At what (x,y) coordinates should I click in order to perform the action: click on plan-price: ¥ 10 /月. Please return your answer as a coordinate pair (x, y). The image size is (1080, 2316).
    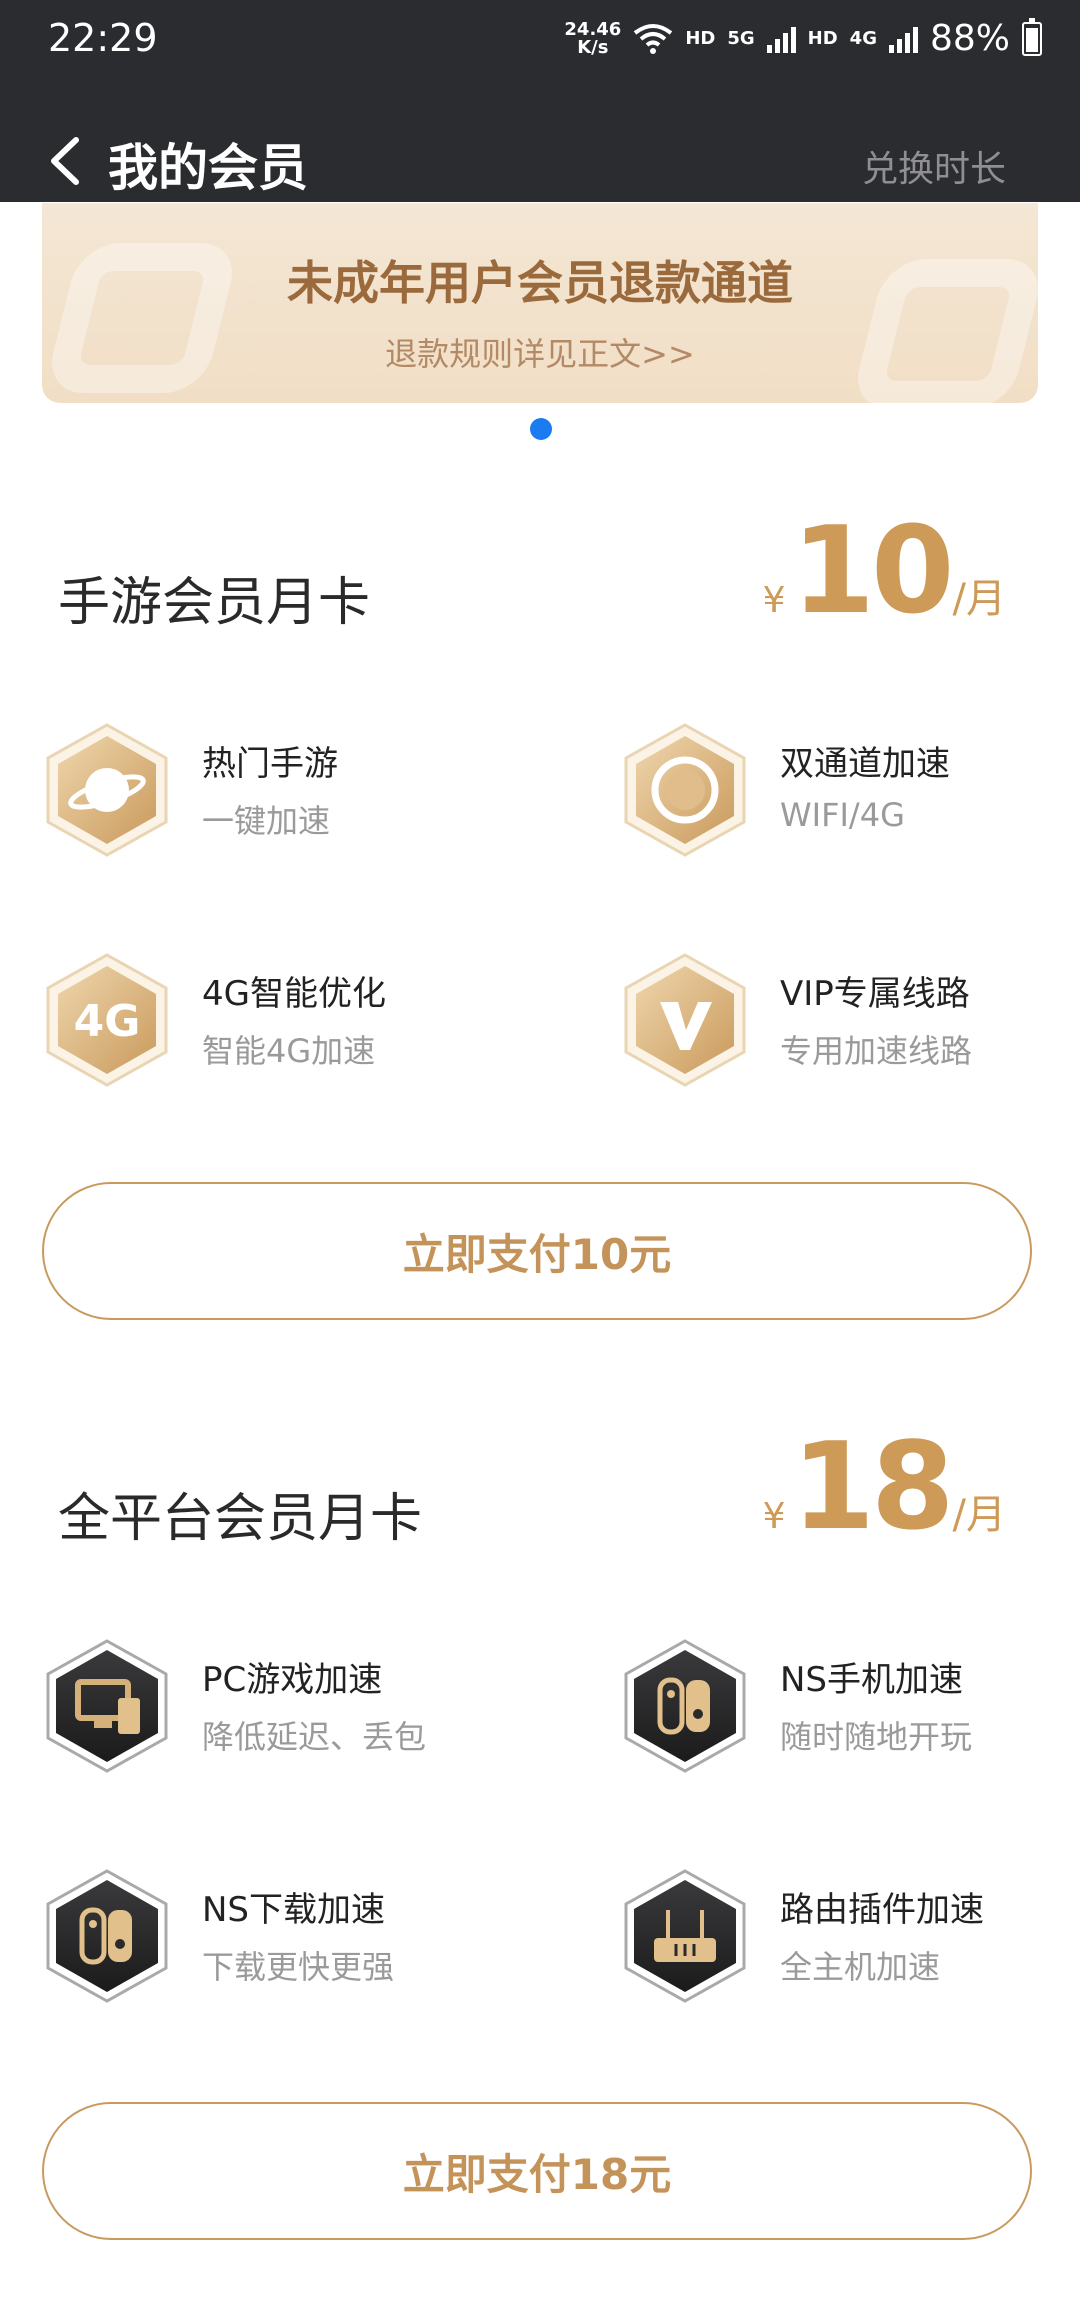
    Looking at the image, I should click on (884, 572).